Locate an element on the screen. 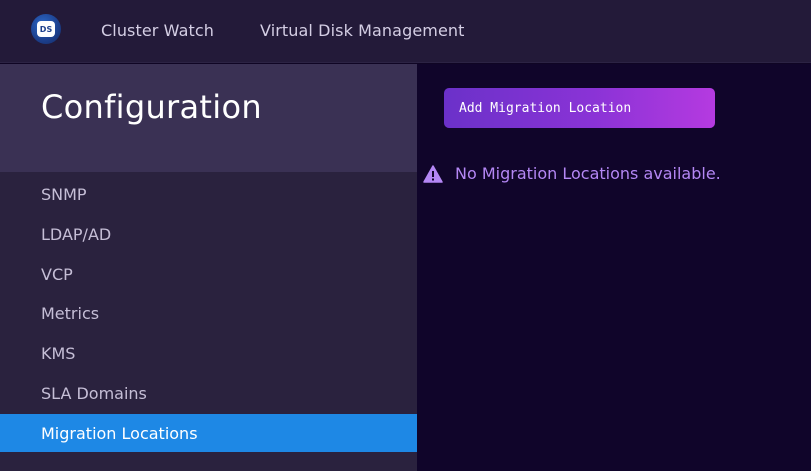 This screenshot has height=471, width=811. nav-link-virtual-disk-management: Virtual Disk Management is located at coordinates (362, 30).